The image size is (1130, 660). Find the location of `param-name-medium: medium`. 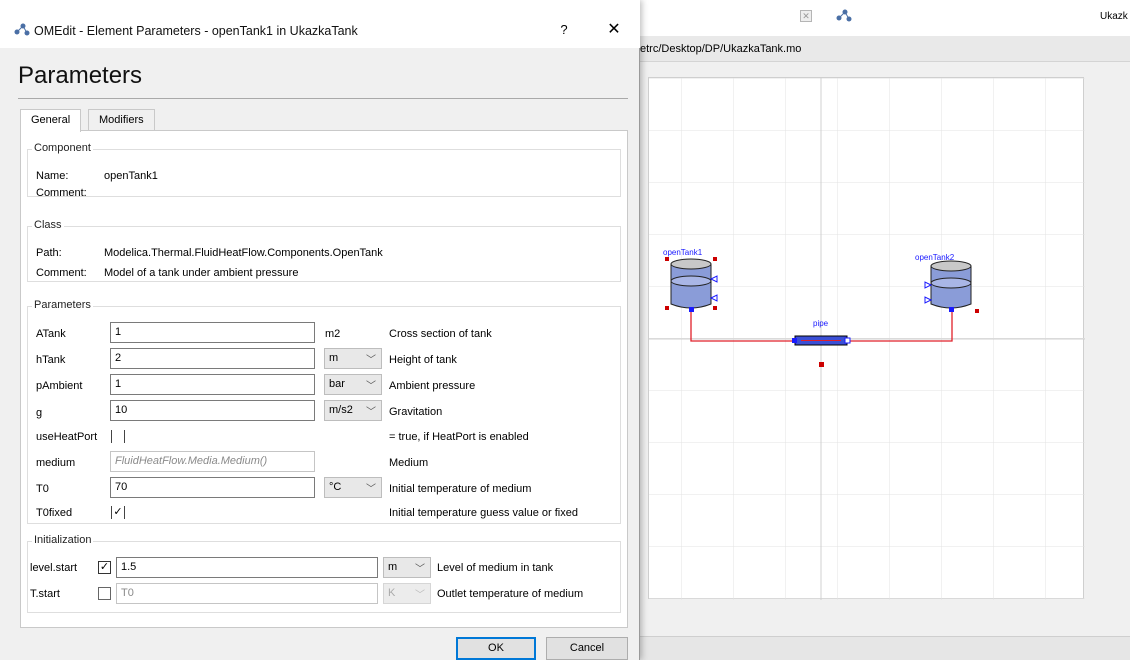

param-name-medium: medium is located at coordinates (56, 463).